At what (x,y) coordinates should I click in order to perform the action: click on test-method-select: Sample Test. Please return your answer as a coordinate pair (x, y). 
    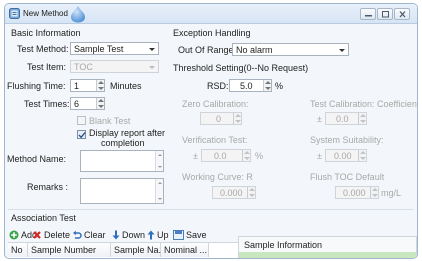
    Looking at the image, I should click on (114, 48).